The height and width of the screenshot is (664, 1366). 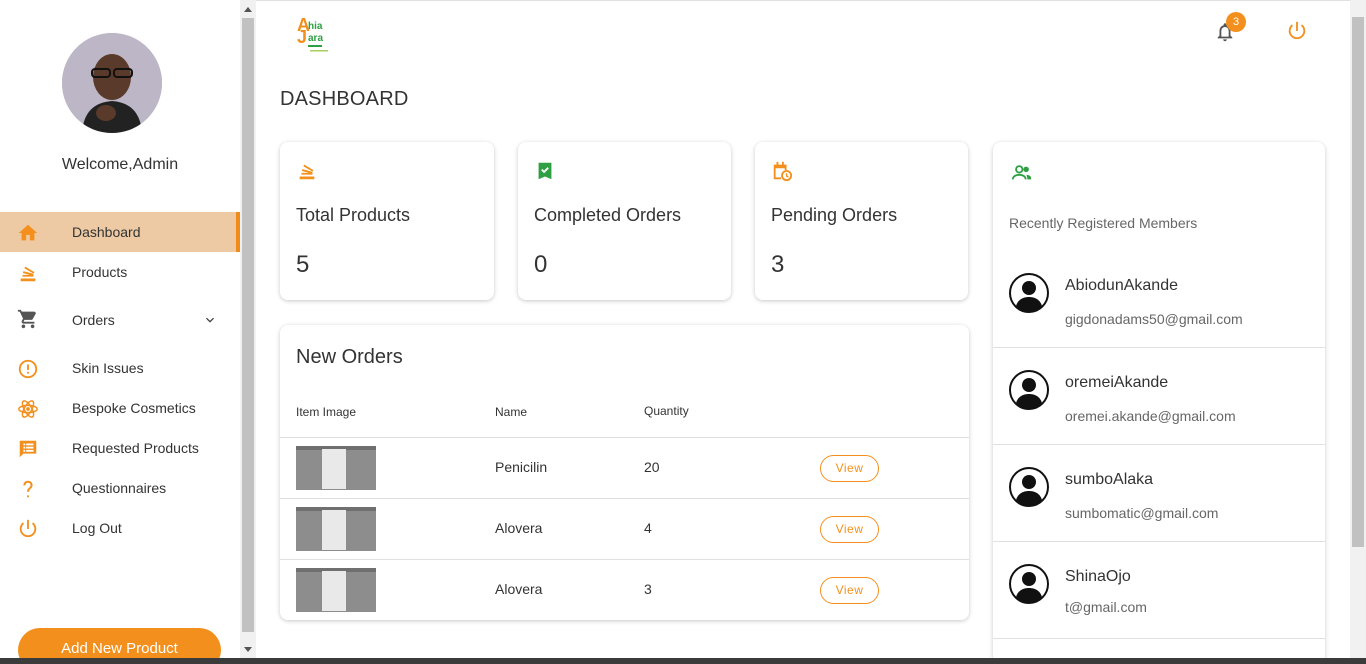 What do you see at coordinates (1159, 493) in the screenshot?
I see `member-item: sumboAlaka sumbomatic@gmail.com` at bounding box center [1159, 493].